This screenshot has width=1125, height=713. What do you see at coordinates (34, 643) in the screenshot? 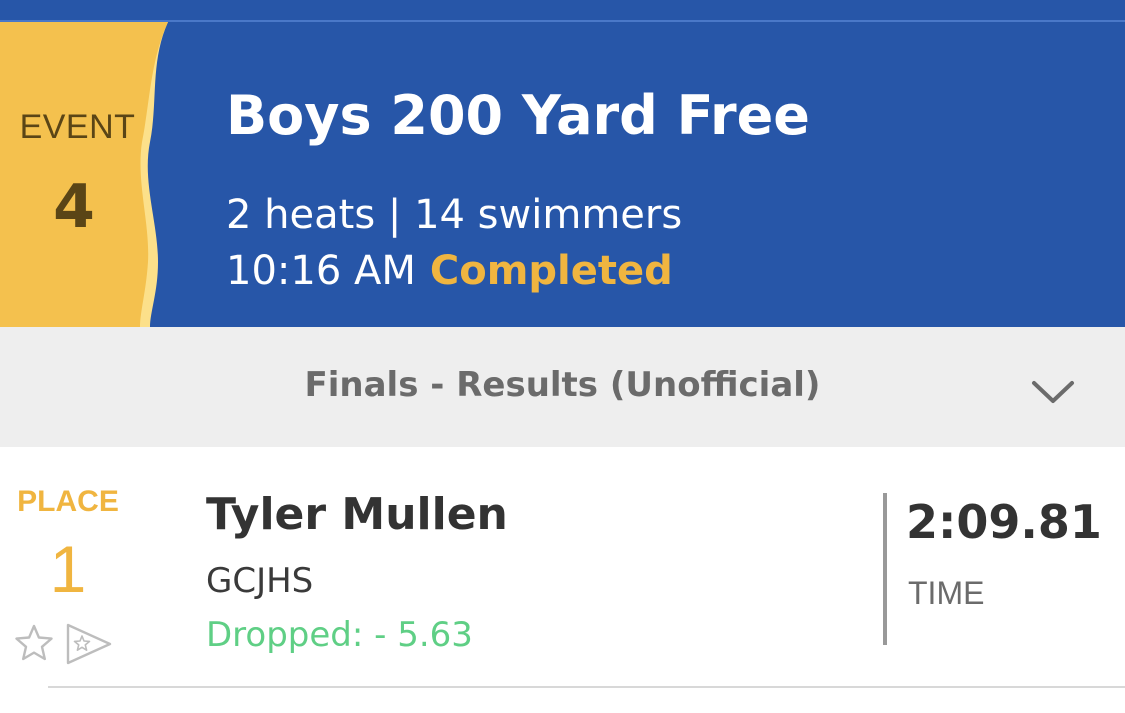
I see `star-outline-icon` at bounding box center [34, 643].